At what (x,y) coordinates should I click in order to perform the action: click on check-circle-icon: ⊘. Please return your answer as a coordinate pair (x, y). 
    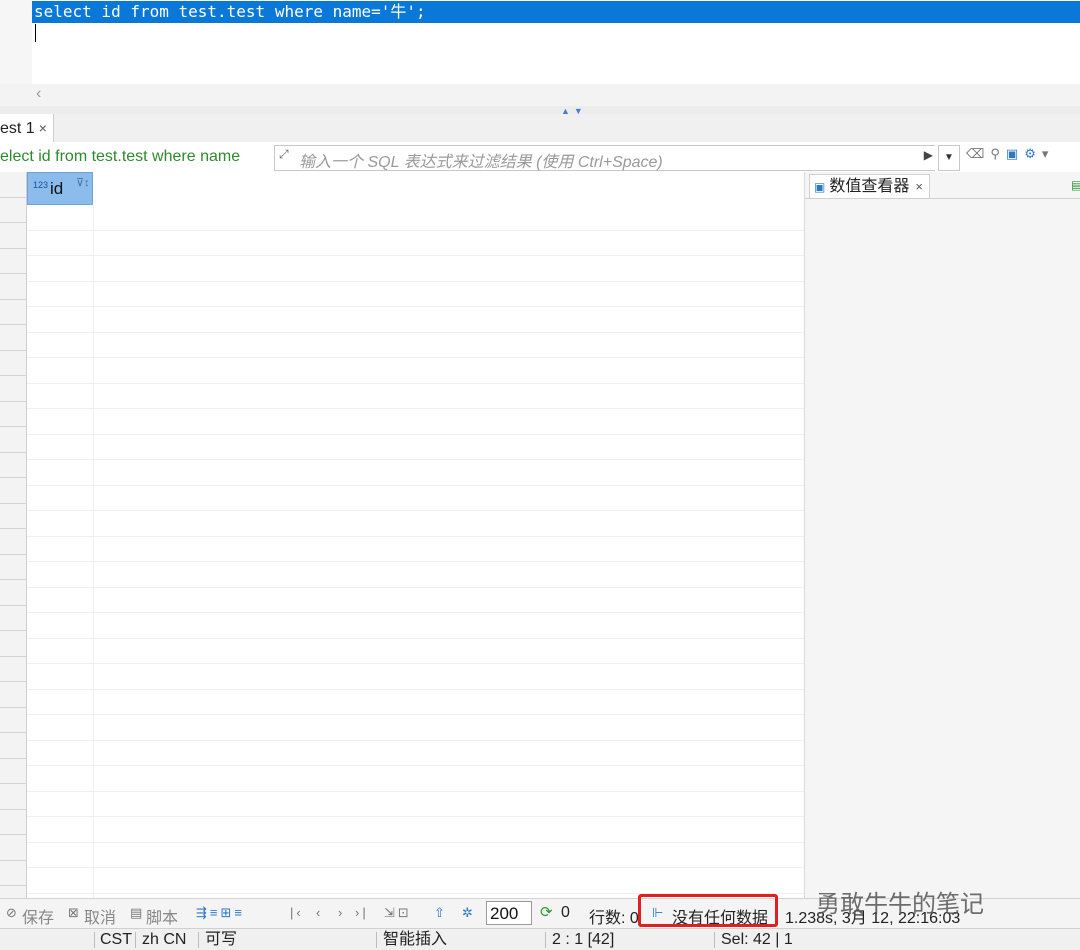
    Looking at the image, I should click on (13, 912).